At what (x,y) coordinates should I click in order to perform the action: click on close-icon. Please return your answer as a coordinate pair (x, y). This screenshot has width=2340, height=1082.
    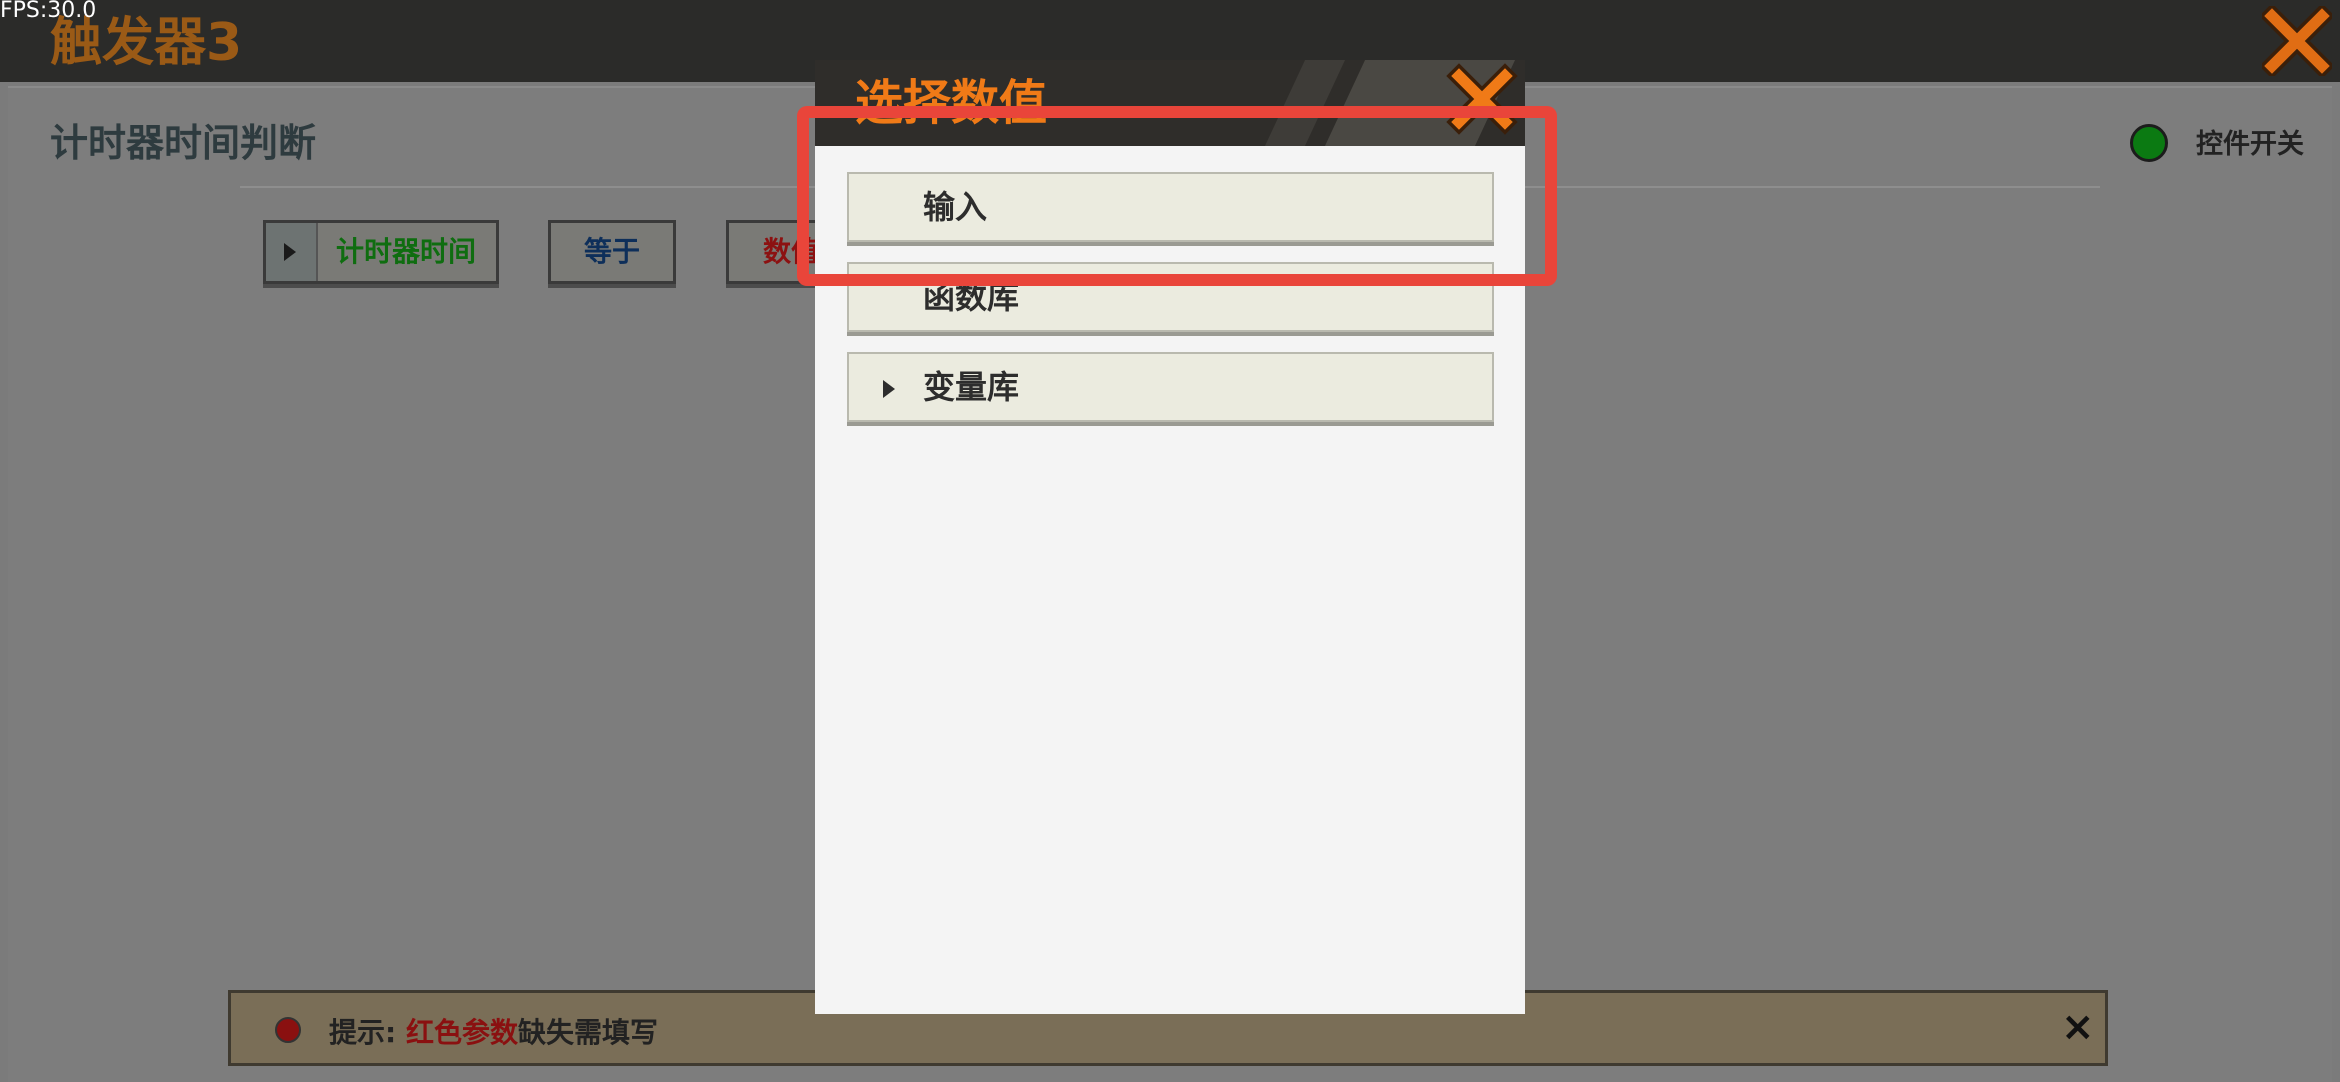
    Looking at the image, I should click on (2297, 41).